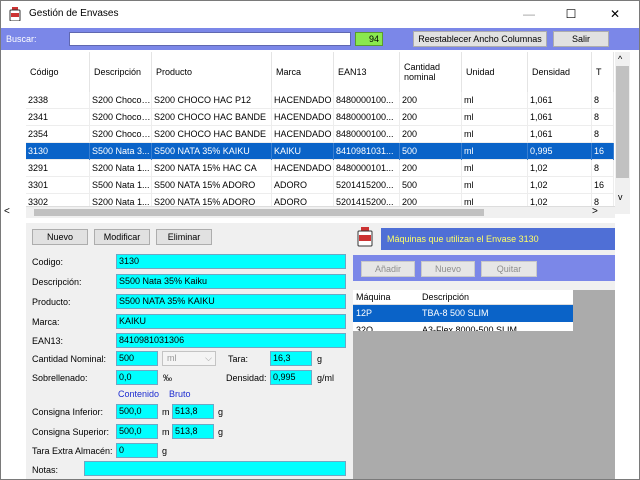 This screenshot has width=640, height=480. Describe the element at coordinates (620, 59) in the screenshot. I see `scroll-up-icon: ^` at that location.